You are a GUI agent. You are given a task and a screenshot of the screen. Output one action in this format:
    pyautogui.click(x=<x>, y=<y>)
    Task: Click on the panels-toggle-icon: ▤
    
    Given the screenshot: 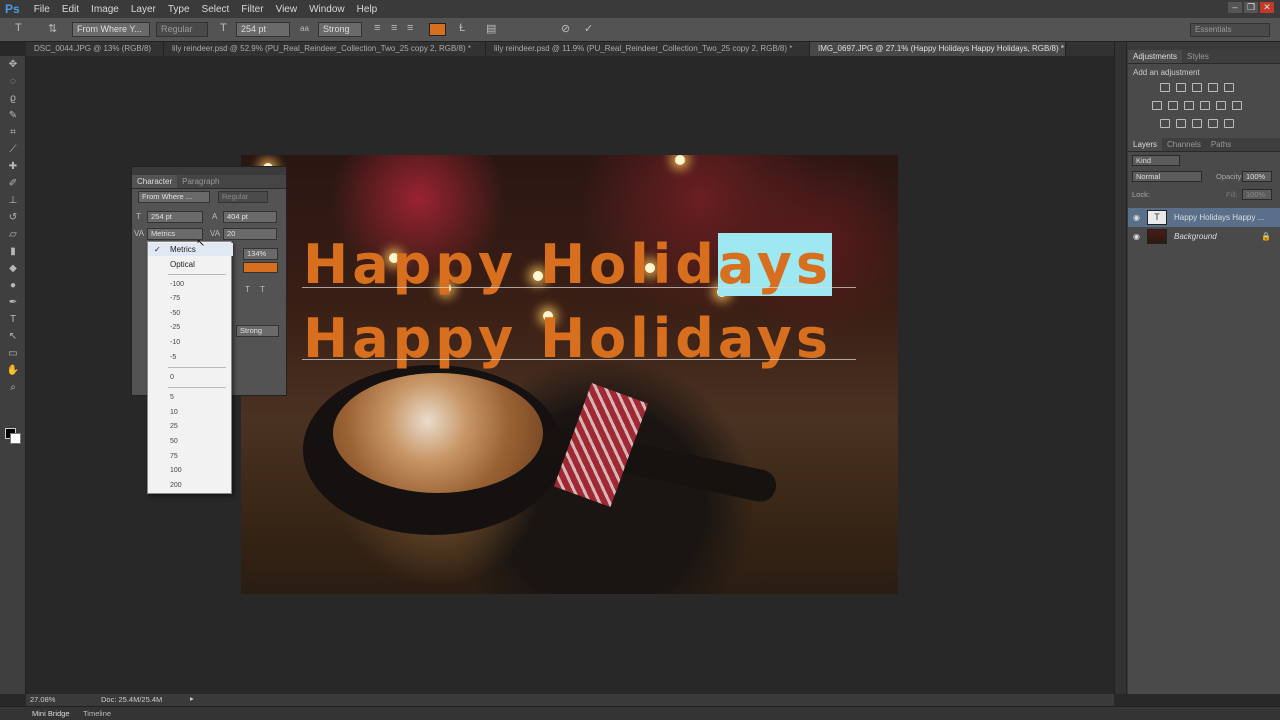 What is the action you would take?
    pyautogui.click(x=491, y=28)
    